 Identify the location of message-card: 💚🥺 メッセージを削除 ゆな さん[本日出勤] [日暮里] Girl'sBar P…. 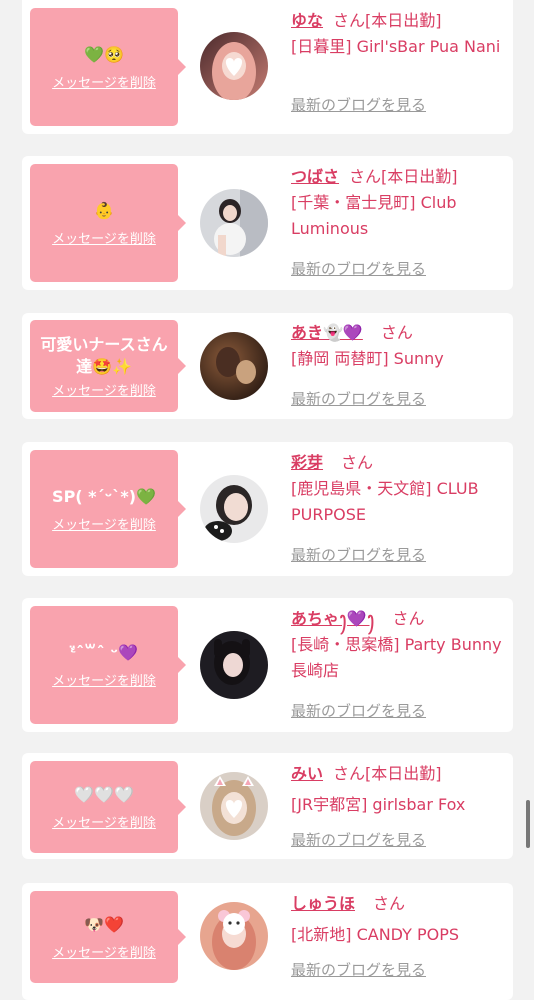
(267, 67).